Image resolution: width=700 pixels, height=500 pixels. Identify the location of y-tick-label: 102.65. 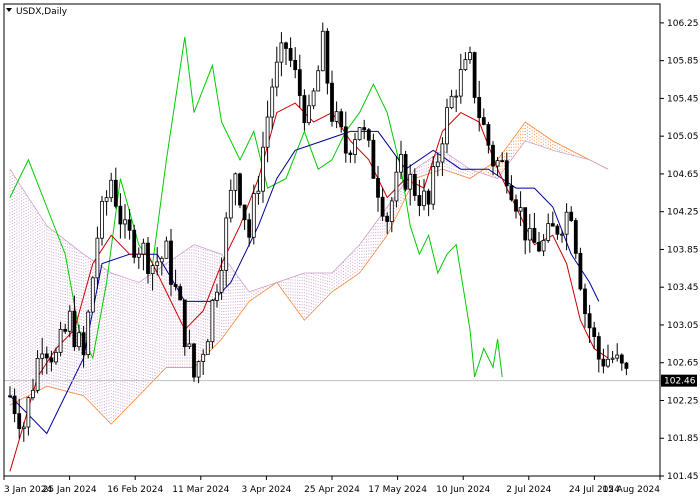
(683, 364).